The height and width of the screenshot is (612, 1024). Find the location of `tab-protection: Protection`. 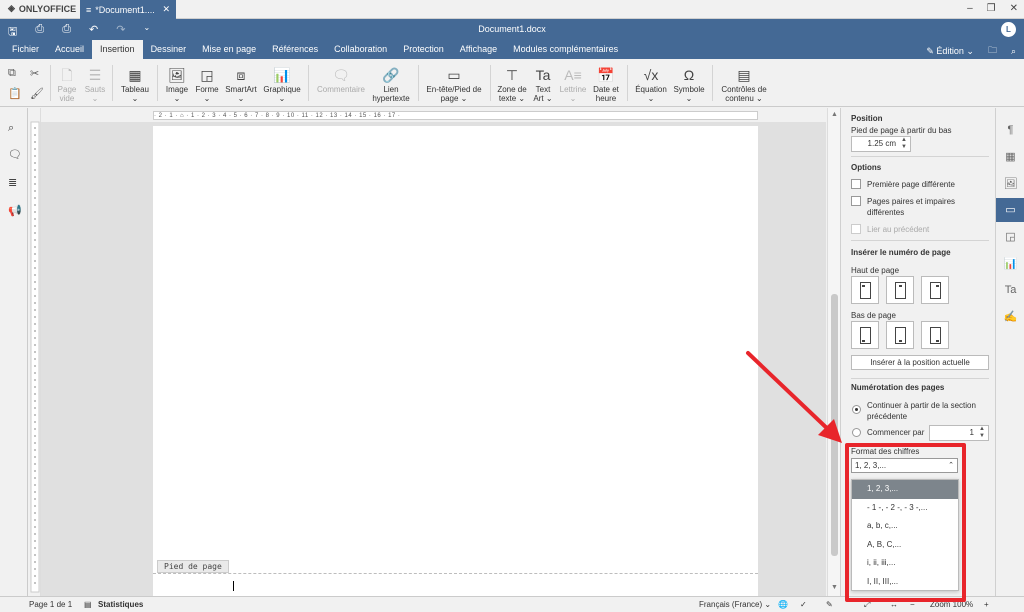

tab-protection: Protection is located at coordinates (423, 49).